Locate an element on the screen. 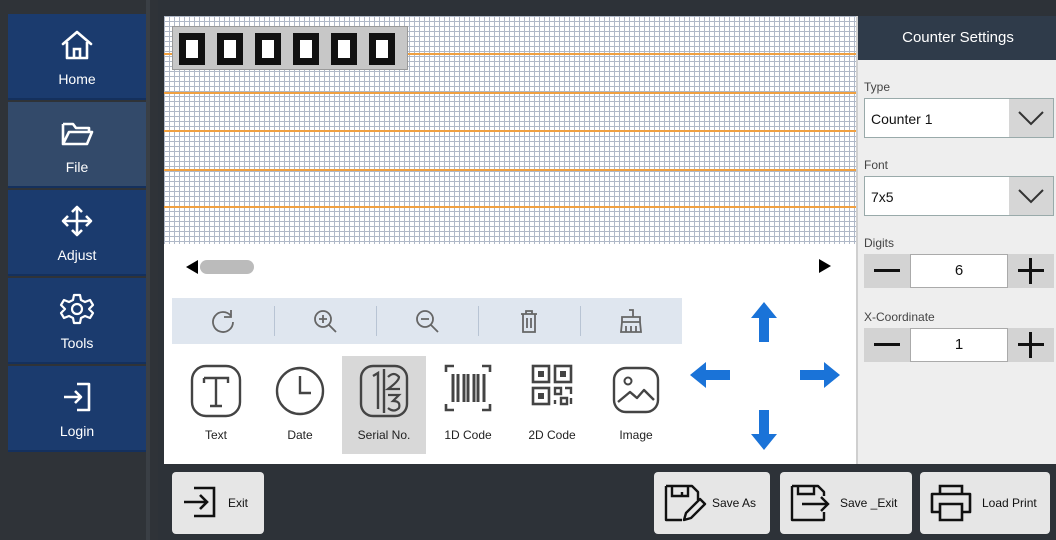 Image resolution: width=1056 pixels, height=540 pixels. counter-element-preview is located at coordinates (290, 48).